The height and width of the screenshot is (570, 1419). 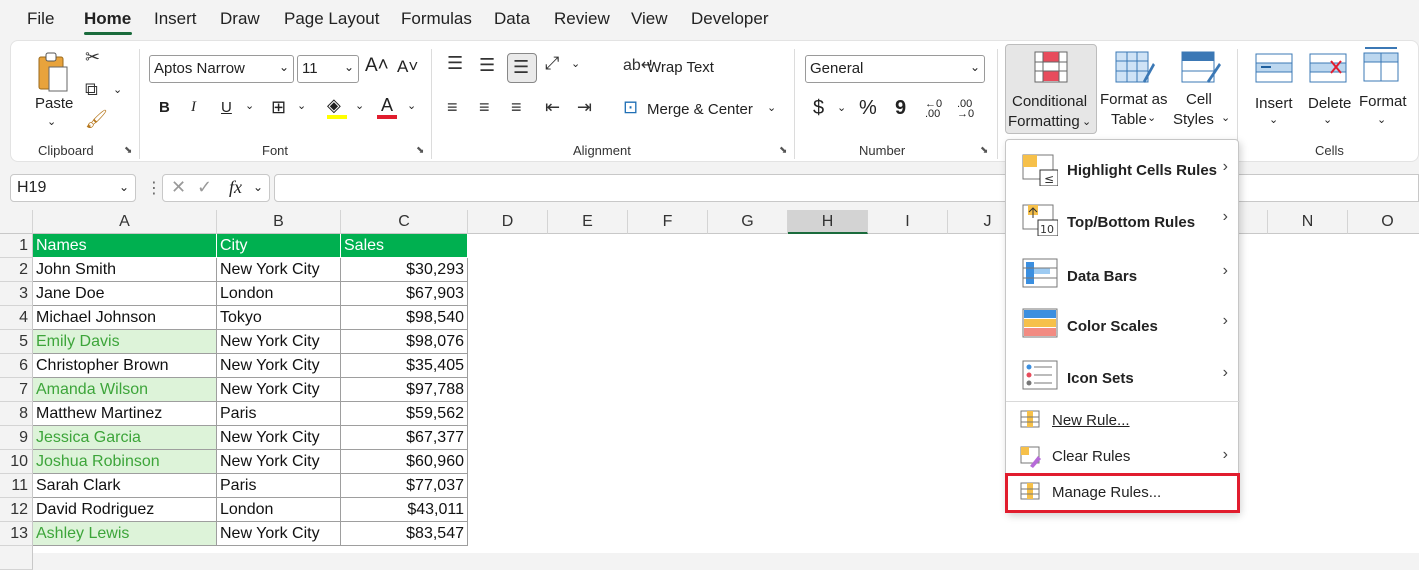 What do you see at coordinates (73, 188) in the screenshot?
I see `name-box: H19 ⌄` at bounding box center [73, 188].